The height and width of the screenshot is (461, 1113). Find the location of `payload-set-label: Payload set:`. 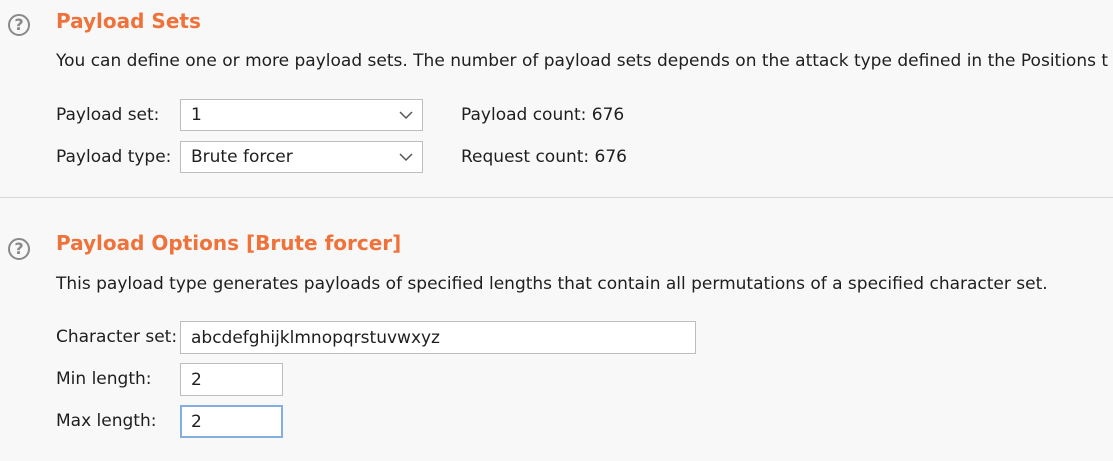

payload-set-label: Payload set: is located at coordinates (108, 115).